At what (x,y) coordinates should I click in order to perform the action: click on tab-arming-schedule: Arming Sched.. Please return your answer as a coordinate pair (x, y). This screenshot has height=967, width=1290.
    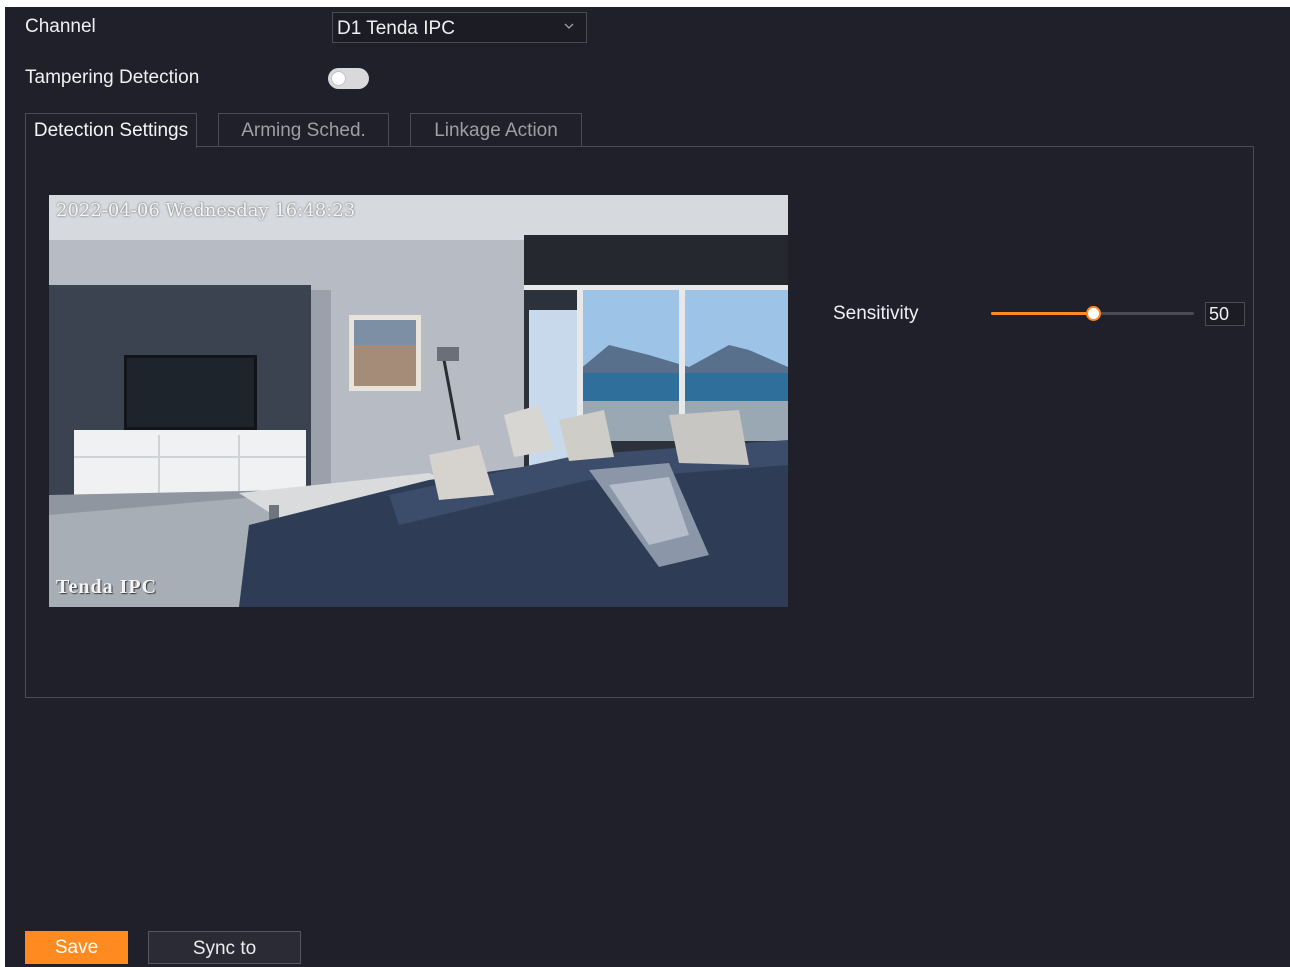
    Looking at the image, I should click on (303, 130).